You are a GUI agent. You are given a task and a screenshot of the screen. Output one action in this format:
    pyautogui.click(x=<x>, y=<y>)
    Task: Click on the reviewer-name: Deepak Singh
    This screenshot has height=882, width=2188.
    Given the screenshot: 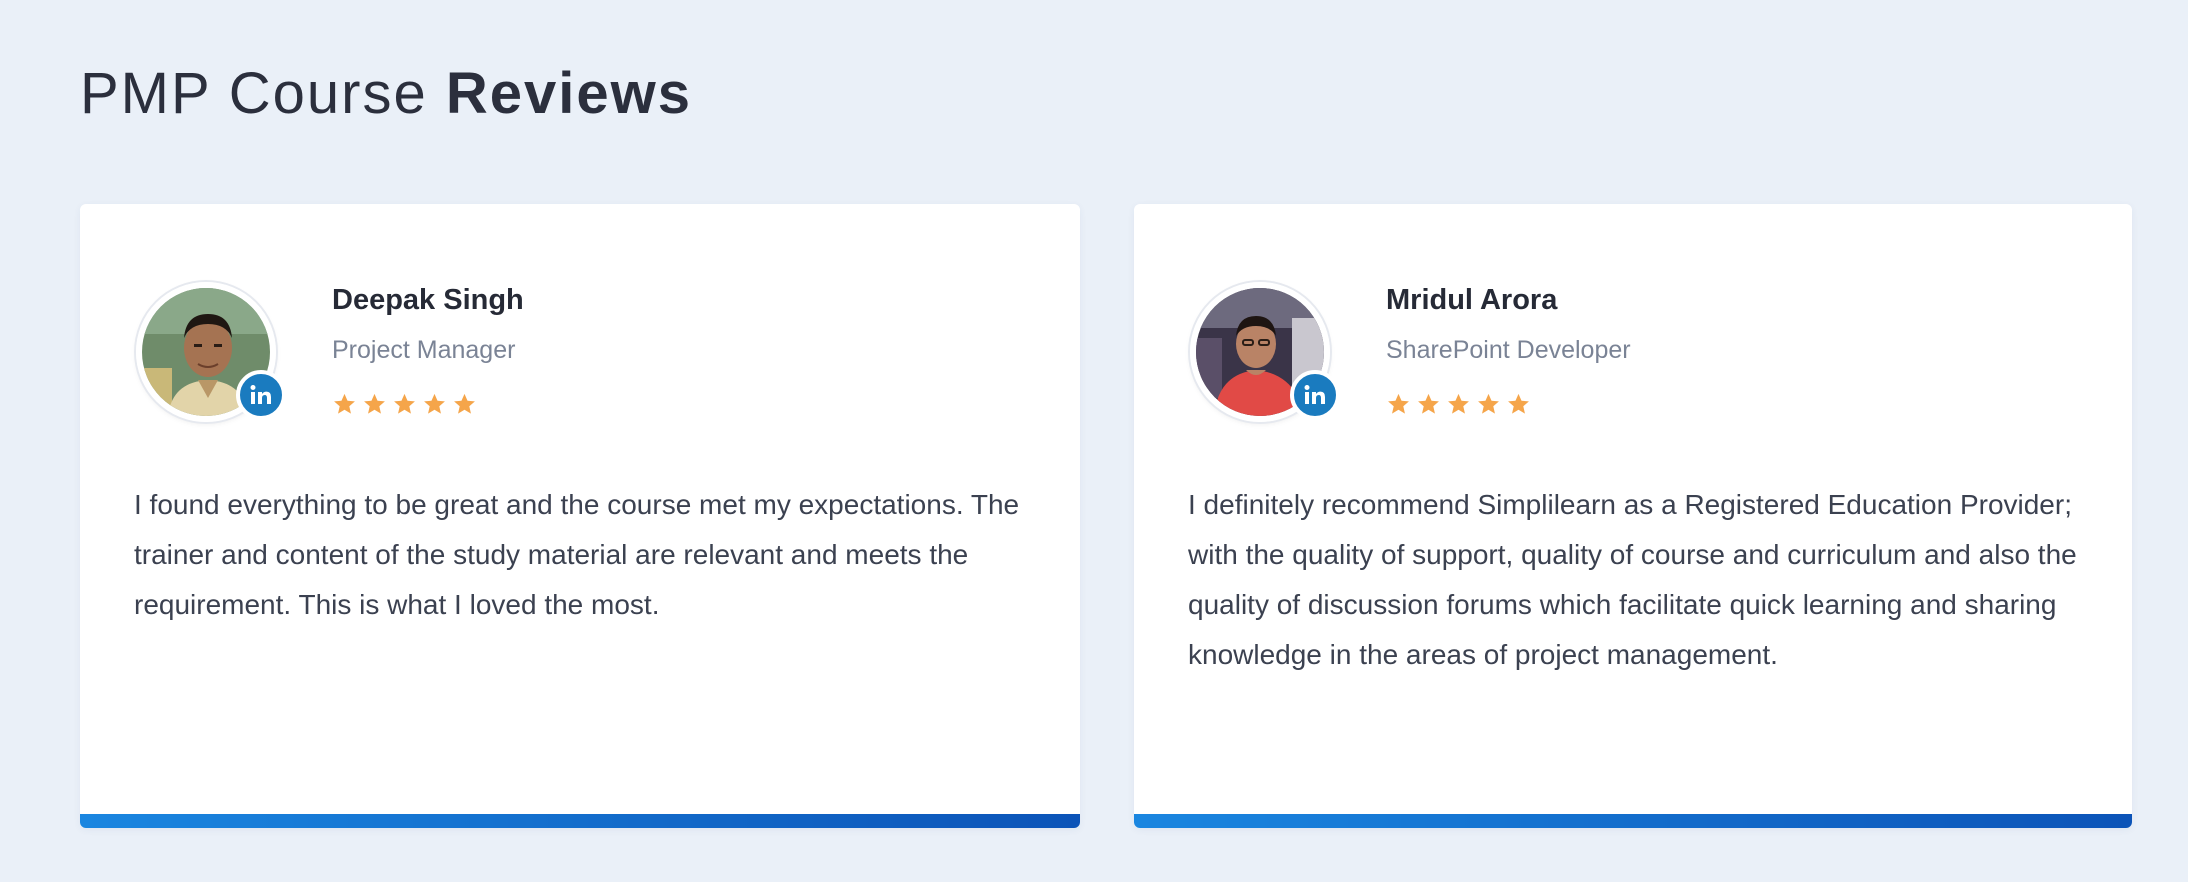 What is the action you would take?
    pyautogui.click(x=428, y=300)
    